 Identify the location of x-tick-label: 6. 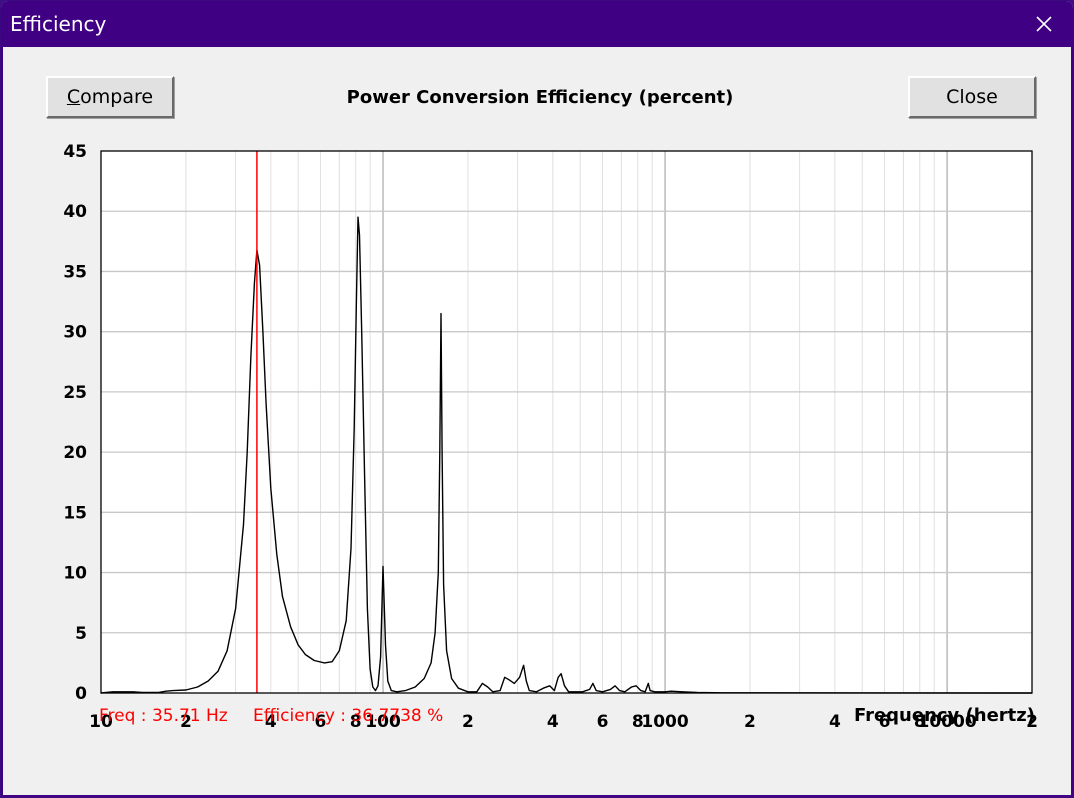
(603, 722).